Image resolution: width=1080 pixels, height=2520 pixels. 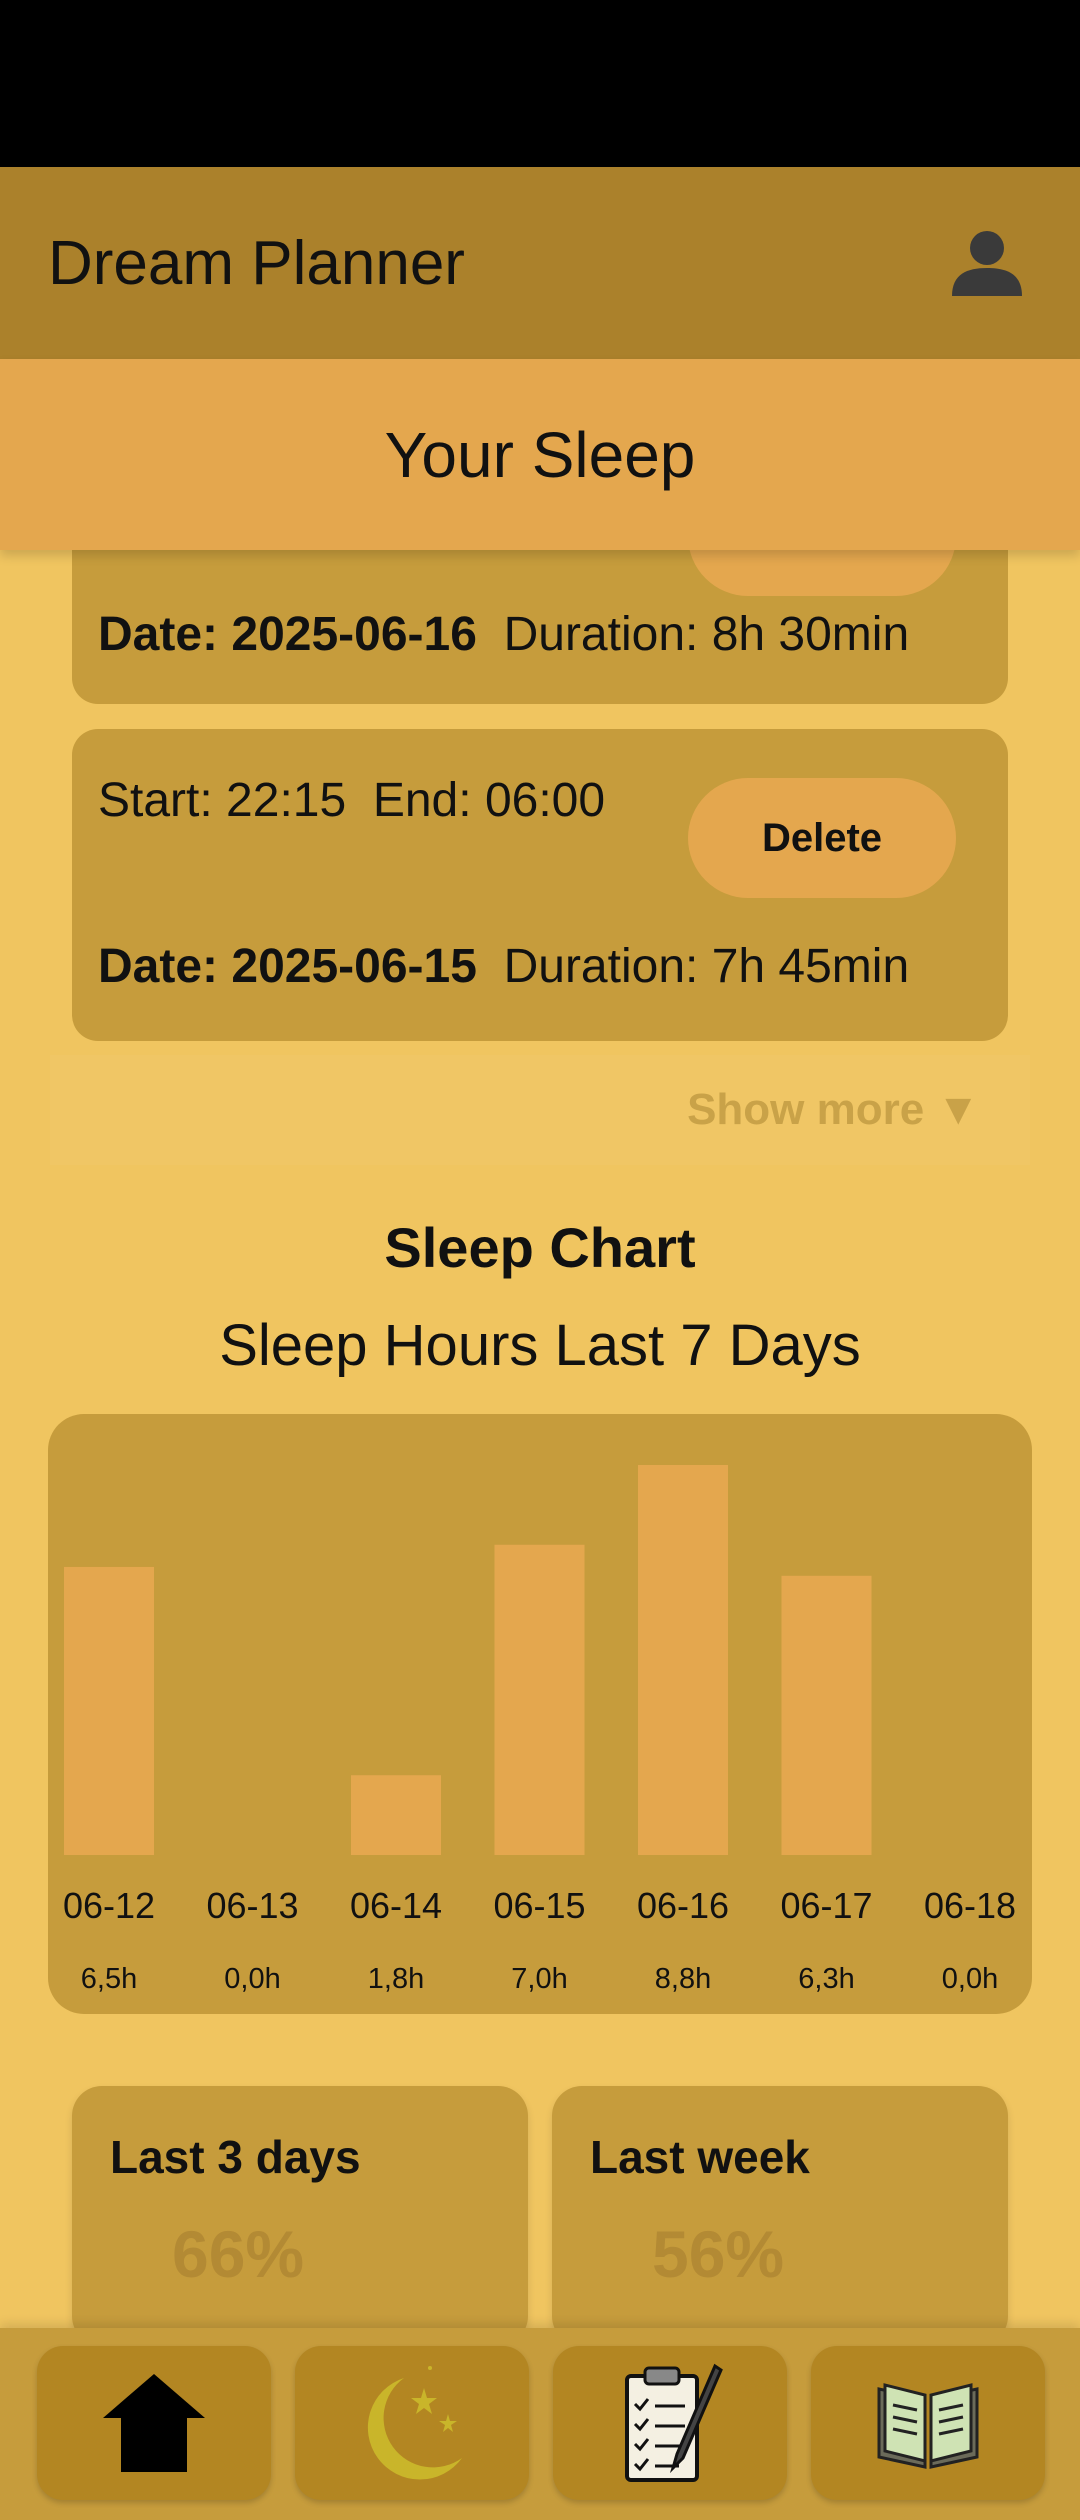 I want to click on stat-card-last-3-days: Last 3 days 66%, so click(x=300, y=2208).